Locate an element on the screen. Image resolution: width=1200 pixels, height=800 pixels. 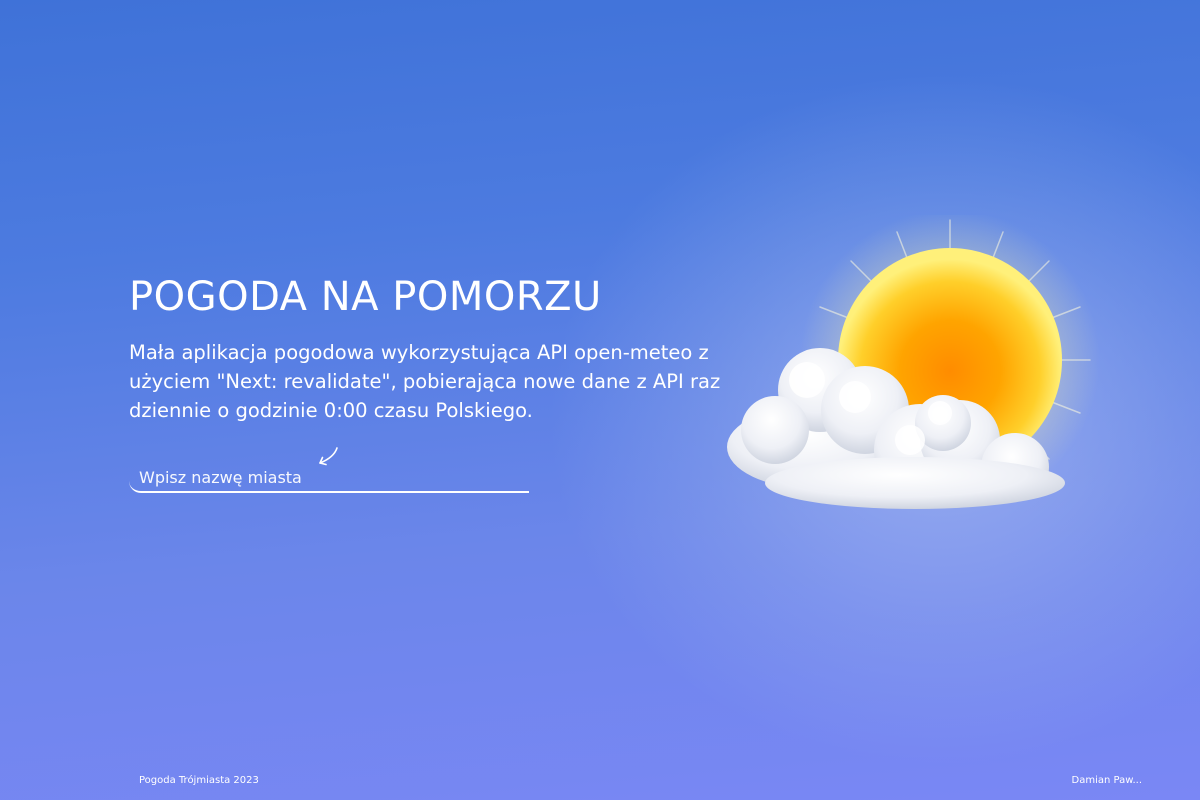
footer-copyright: Pogoda Trójmiasta 2023 is located at coordinates (199, 780).